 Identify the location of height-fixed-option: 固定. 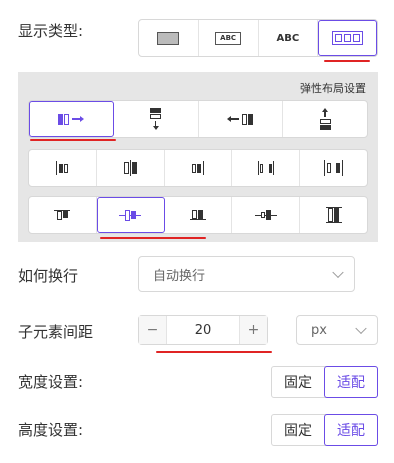
(298, 430).